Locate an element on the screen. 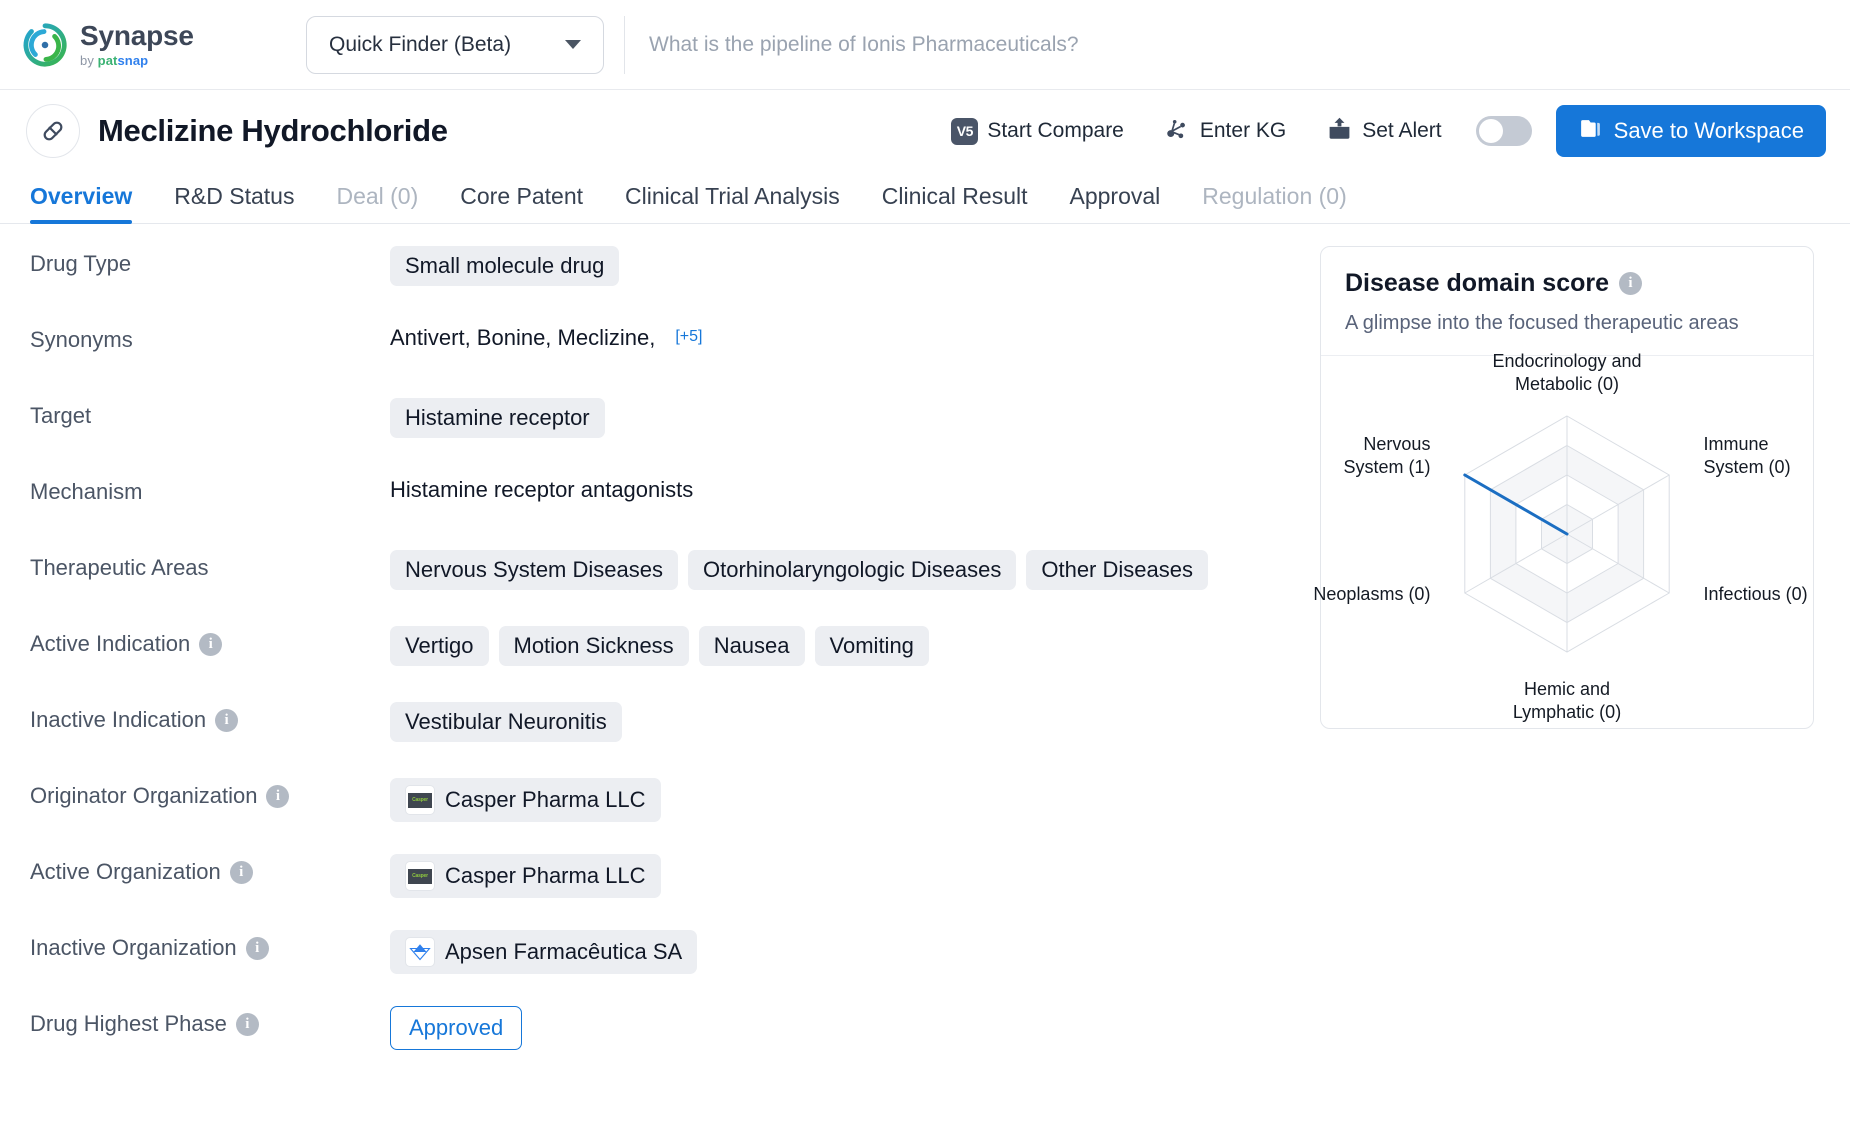 The width and height of the screenshot is (1850, 1130). synonyms-more-link: [+5] is located at coordinates (688, 337).